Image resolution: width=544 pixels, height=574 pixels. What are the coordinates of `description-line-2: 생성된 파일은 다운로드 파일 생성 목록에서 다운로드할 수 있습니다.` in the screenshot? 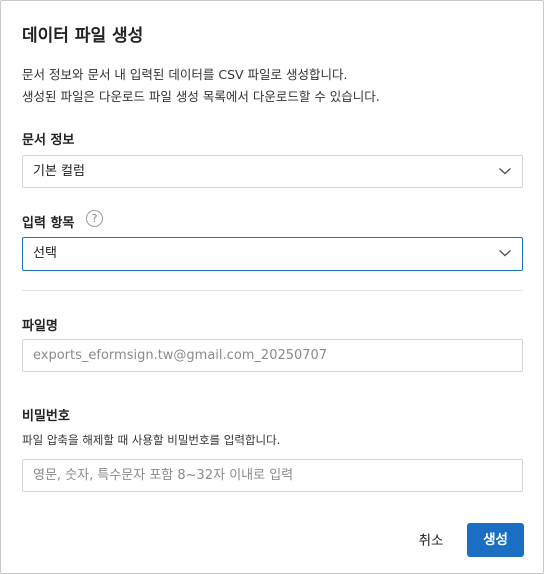 It's located at (201, 96).